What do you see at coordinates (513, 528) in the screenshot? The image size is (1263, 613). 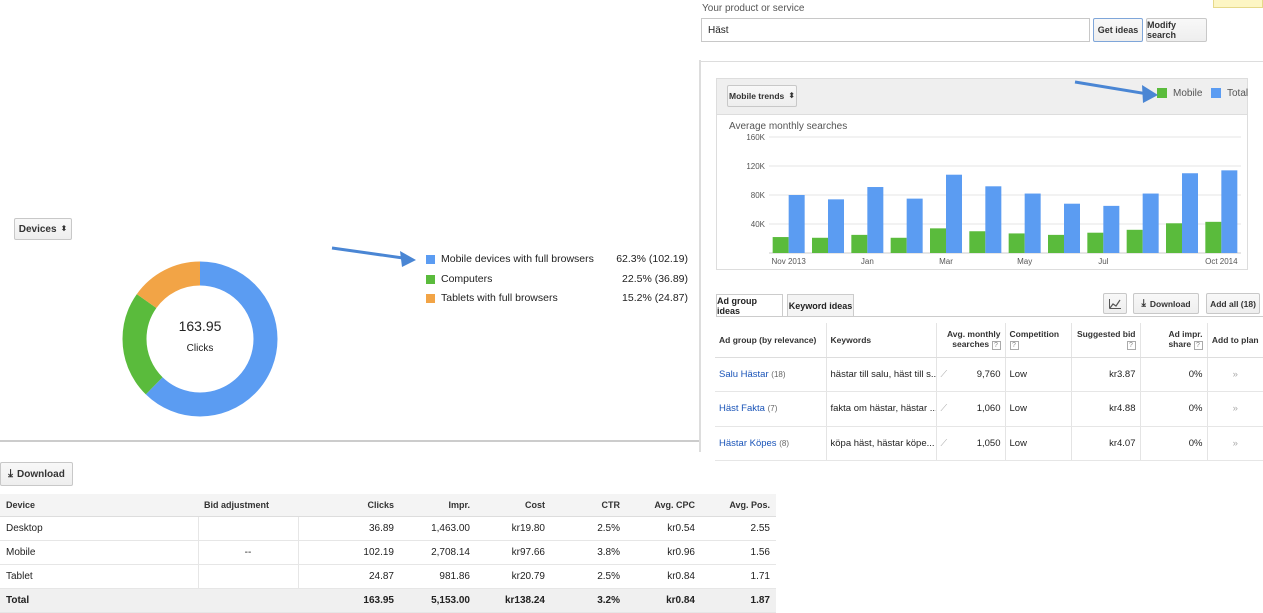 I see `cell-cost: kr19.80` at bounding box center [513, 528].